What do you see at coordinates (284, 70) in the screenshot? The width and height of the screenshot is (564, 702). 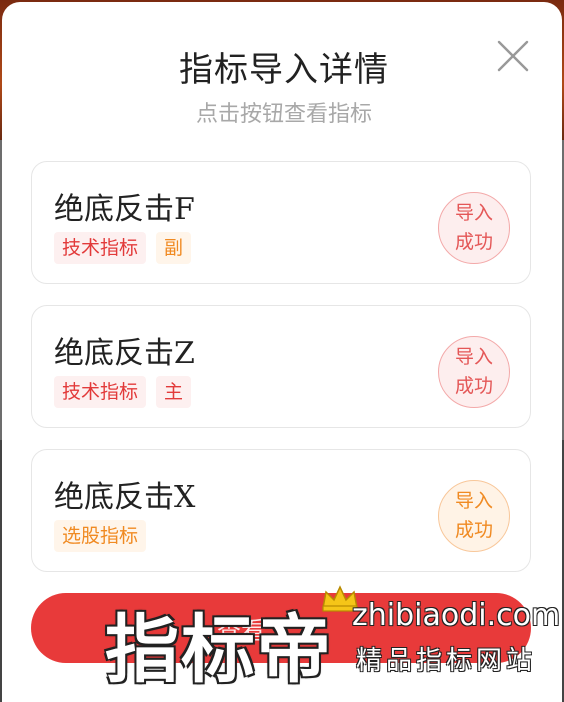 I see `dialog-title: 指标导入详情` at bounding box center [284, 70].